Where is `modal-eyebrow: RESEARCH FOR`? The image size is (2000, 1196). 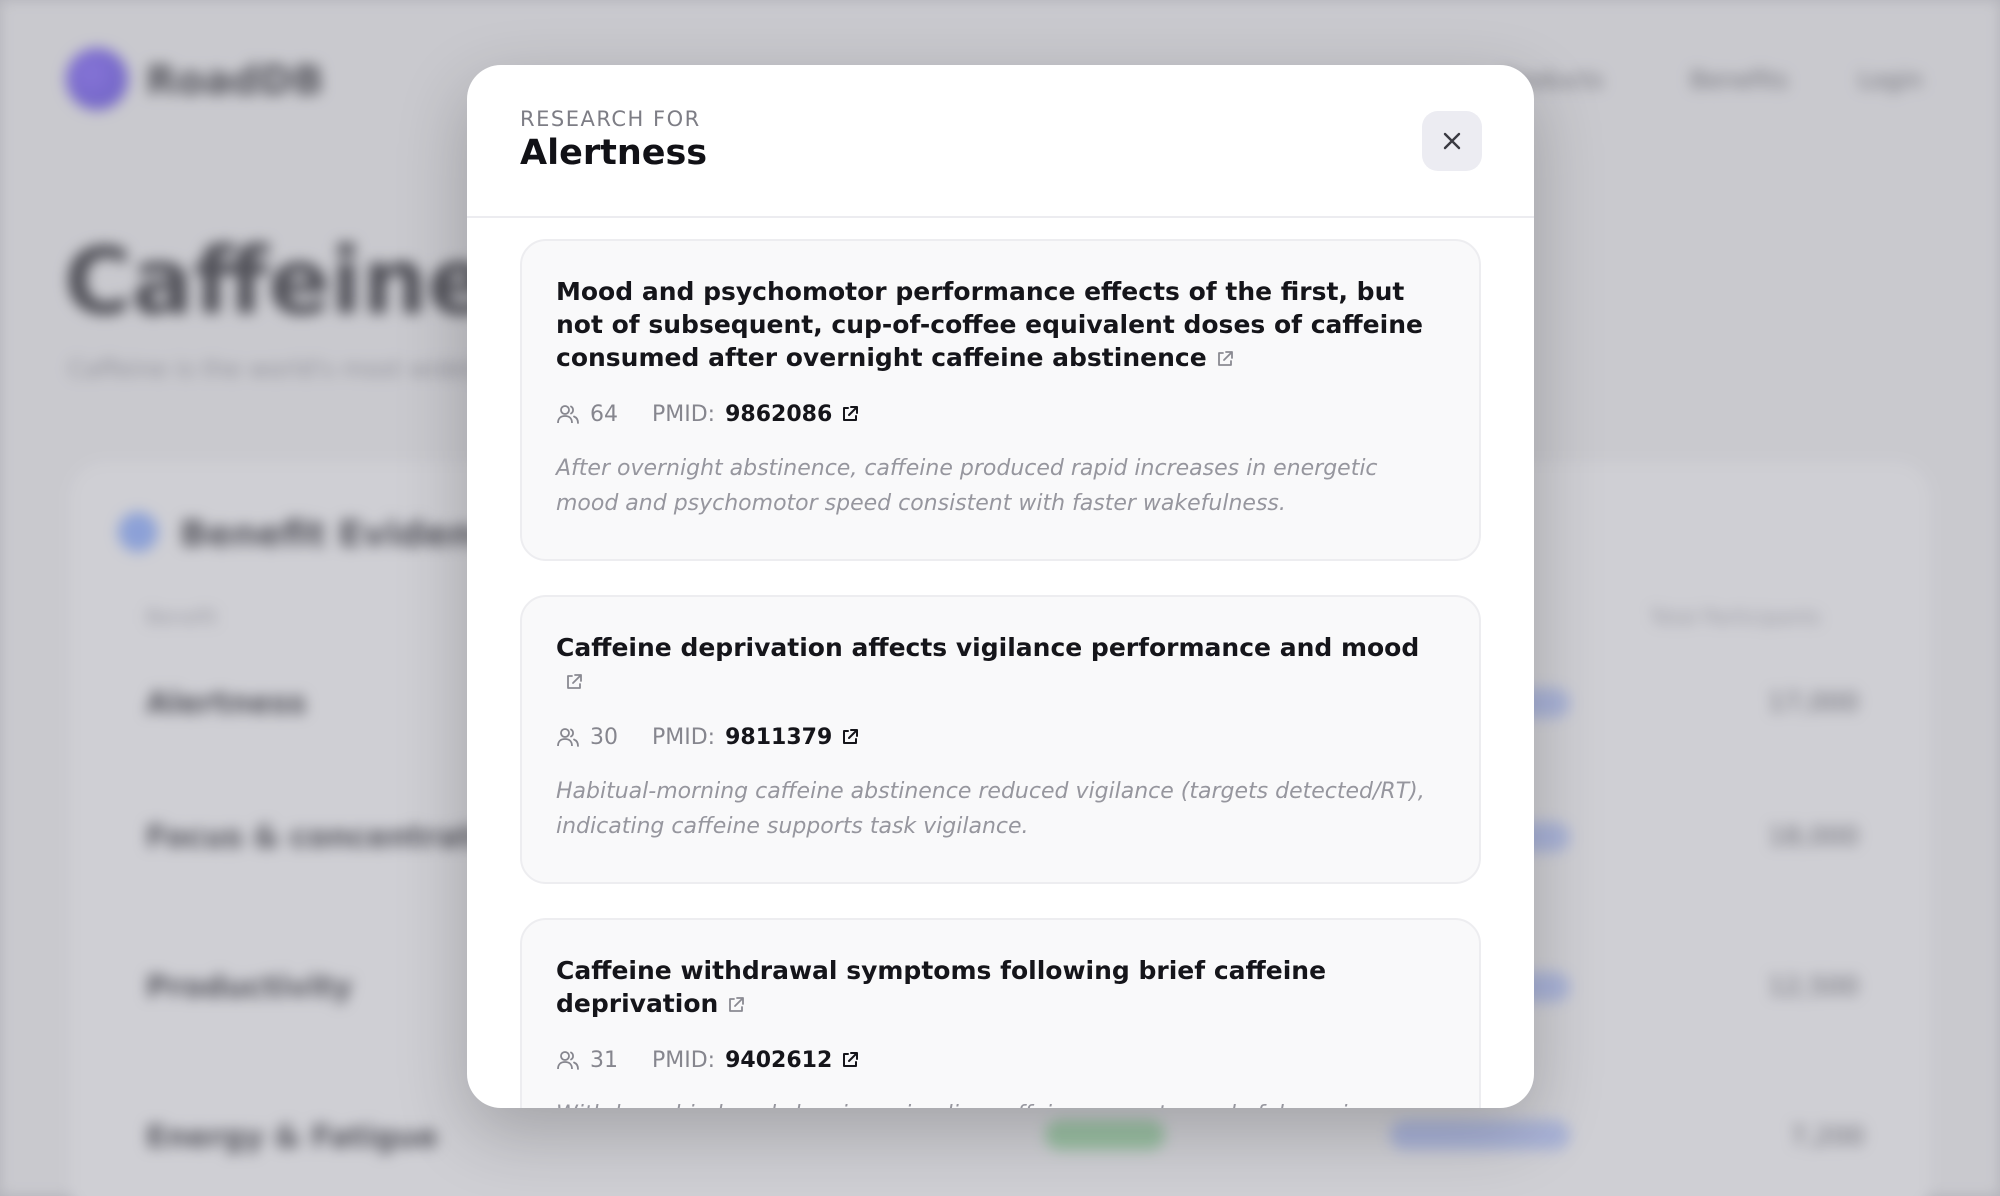
modal-eyebrow: RESEARCH FOR is located at coordinates (610, 119).